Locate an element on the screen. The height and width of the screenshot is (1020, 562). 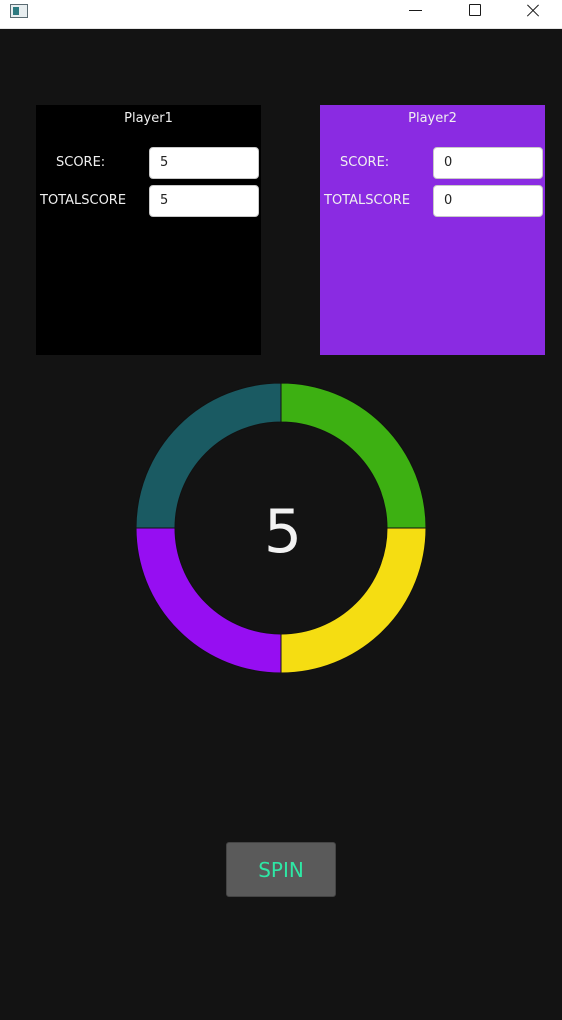
player1-total-field: 5 is located at coordinates (204, 201).